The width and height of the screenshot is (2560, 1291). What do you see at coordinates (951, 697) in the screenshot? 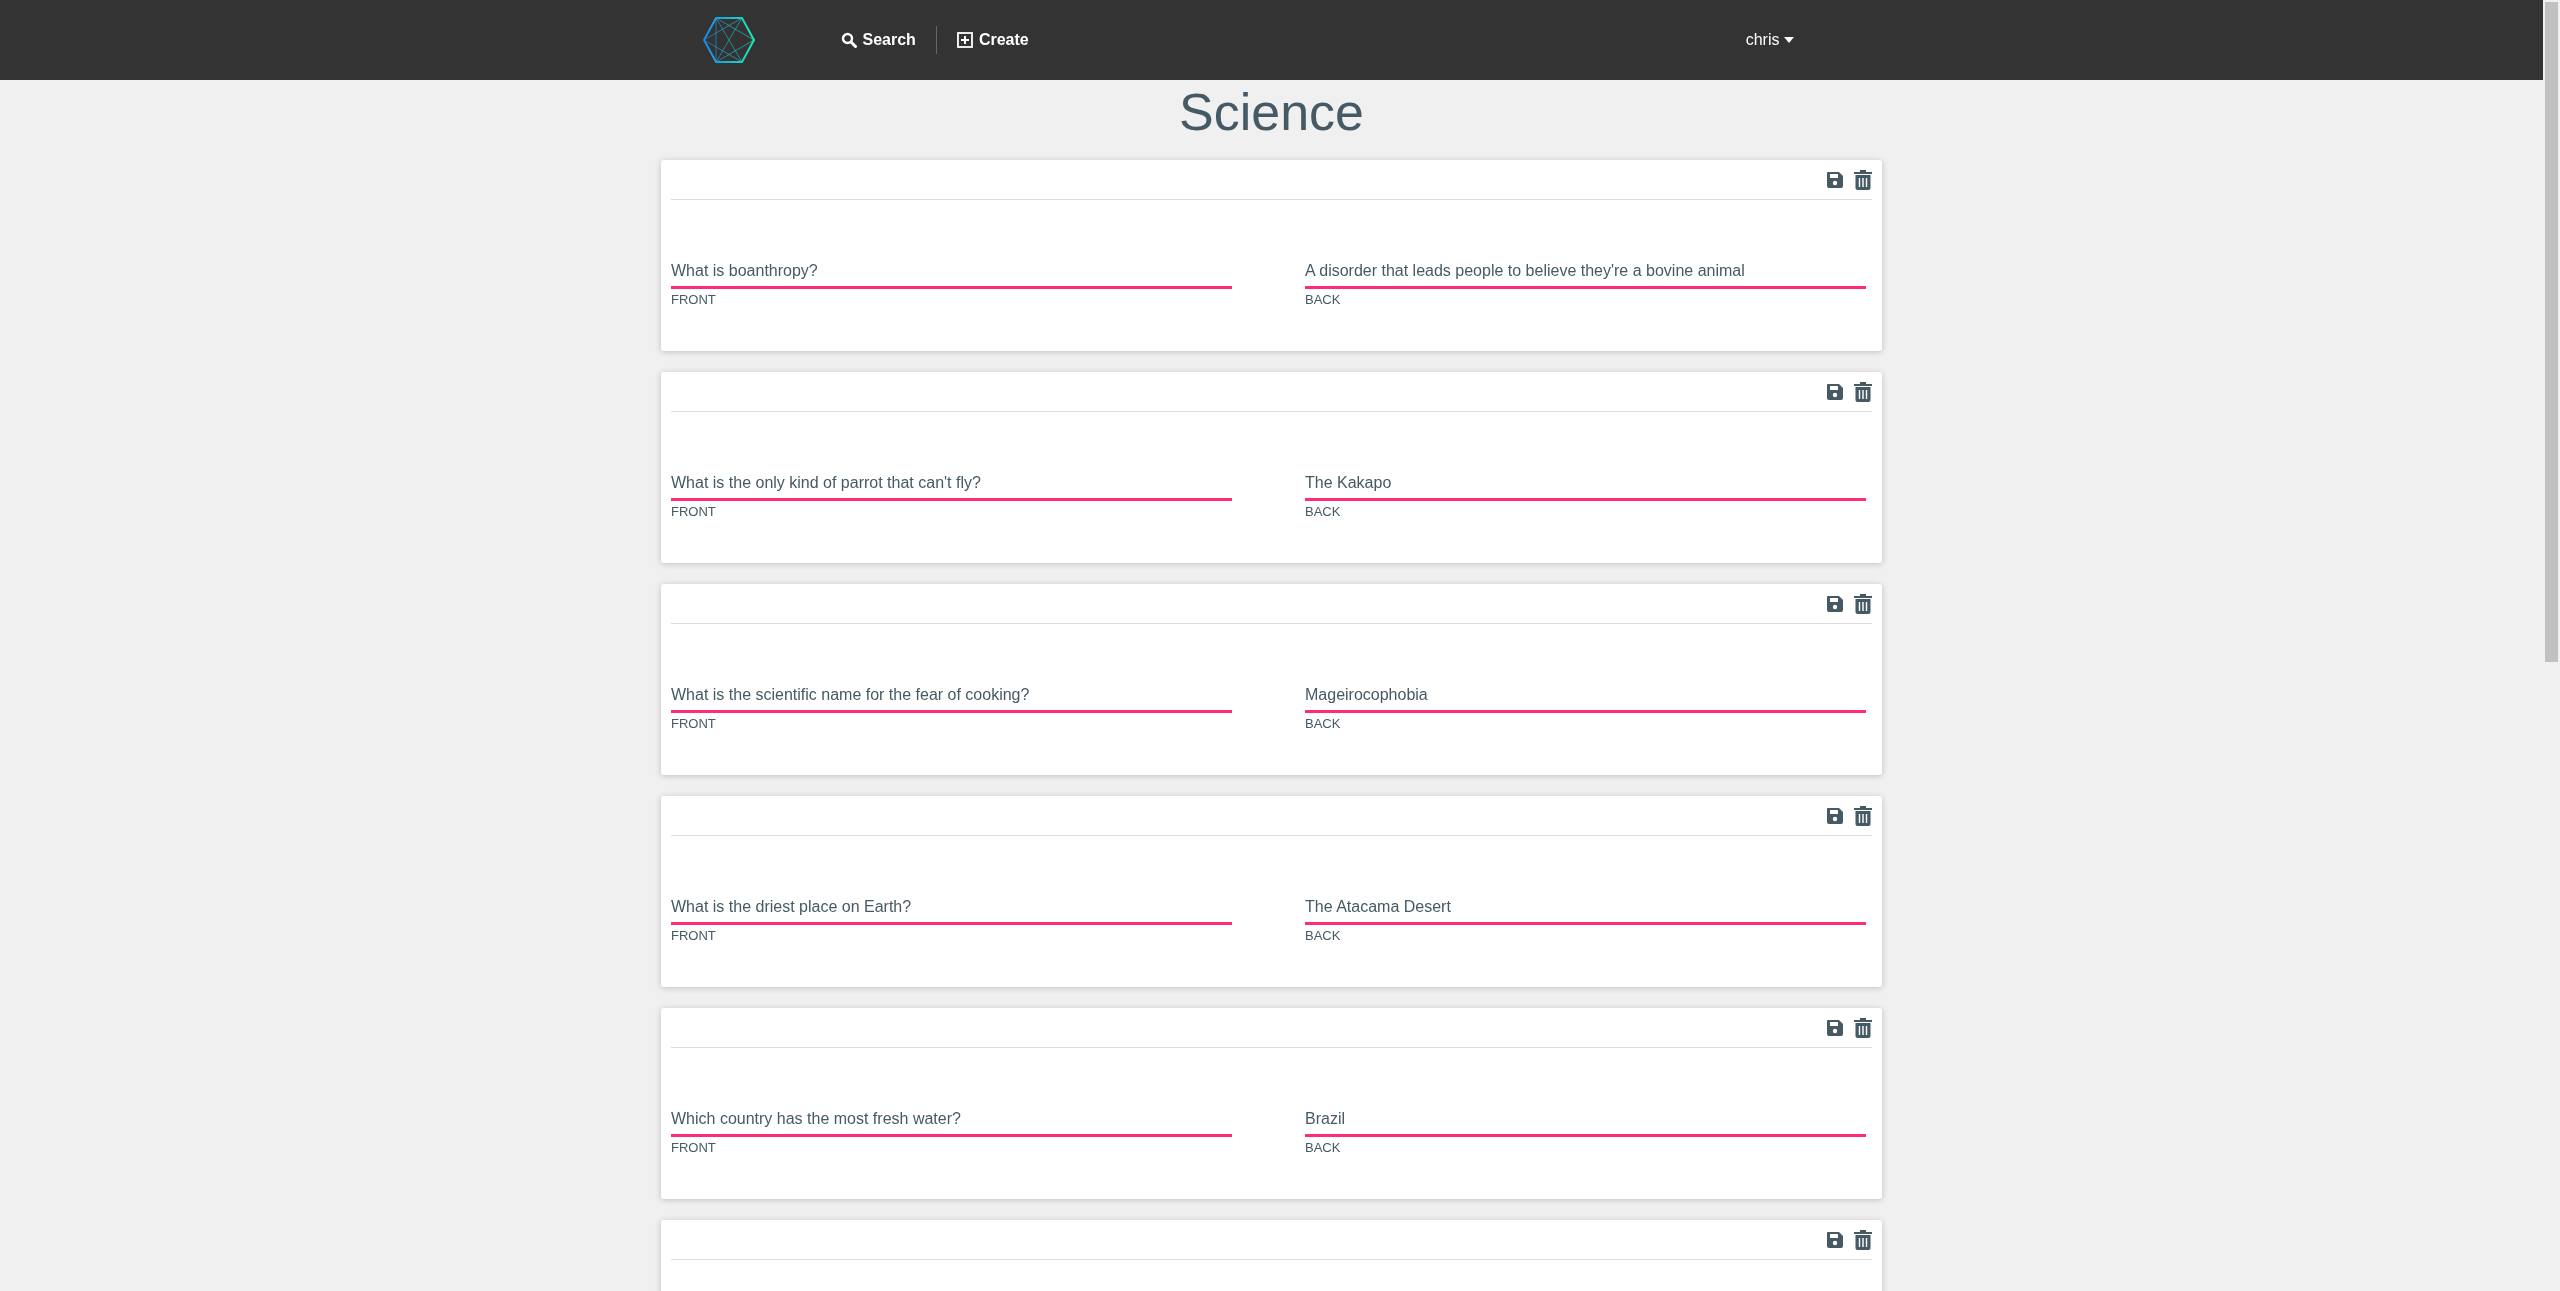
I see `front-field: What is the scientific name for the fear of cooking?` at bounding box center [951, 697].